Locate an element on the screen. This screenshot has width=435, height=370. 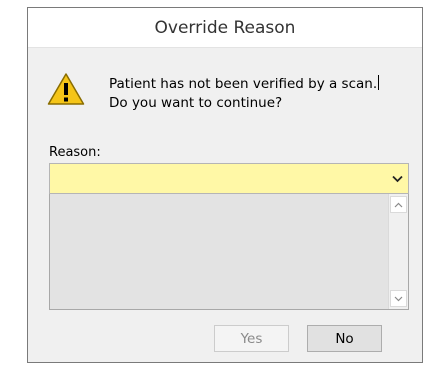
scroll-up-icon is located at coordinates (398, 204).